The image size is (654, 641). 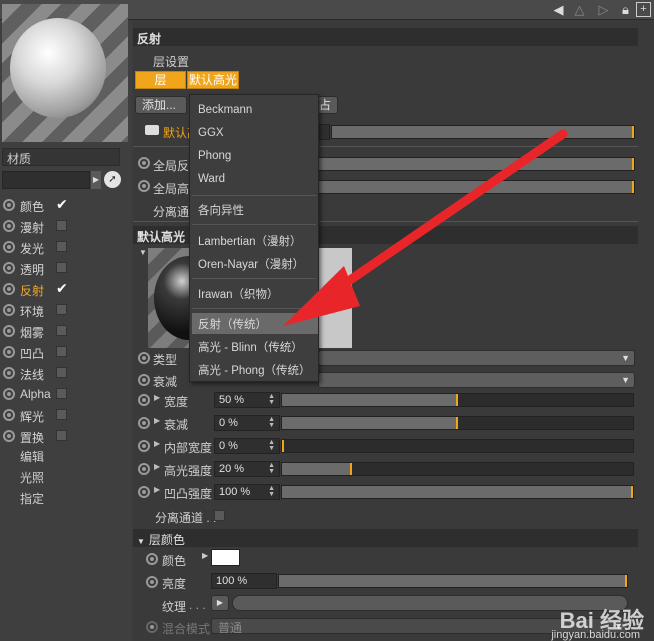 I want to click on baidu-watermark-url: jingyan.baidu.com, so click(x=595, y=635).